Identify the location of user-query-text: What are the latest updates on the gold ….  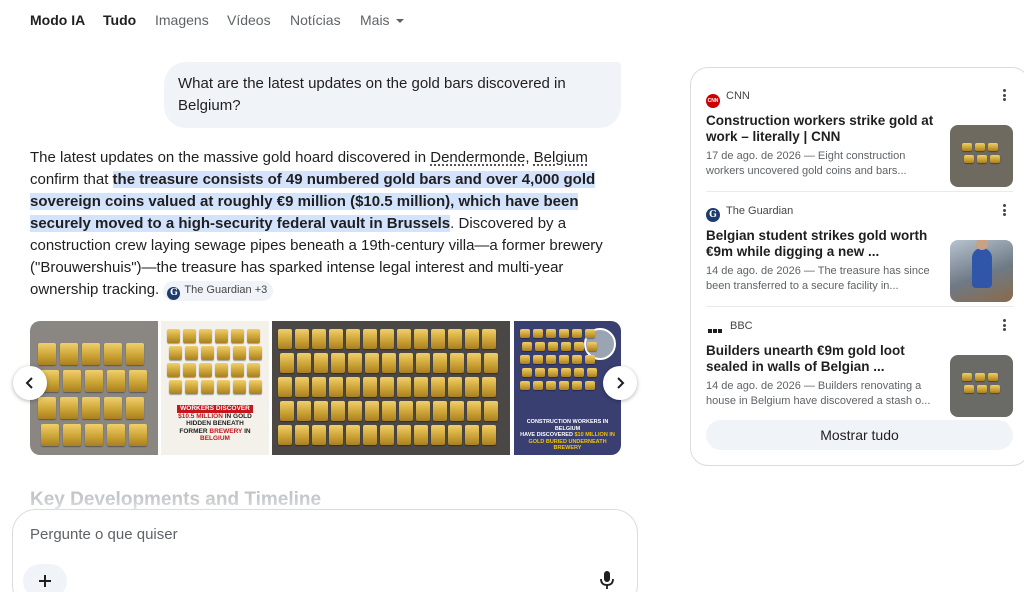
(372, 94).